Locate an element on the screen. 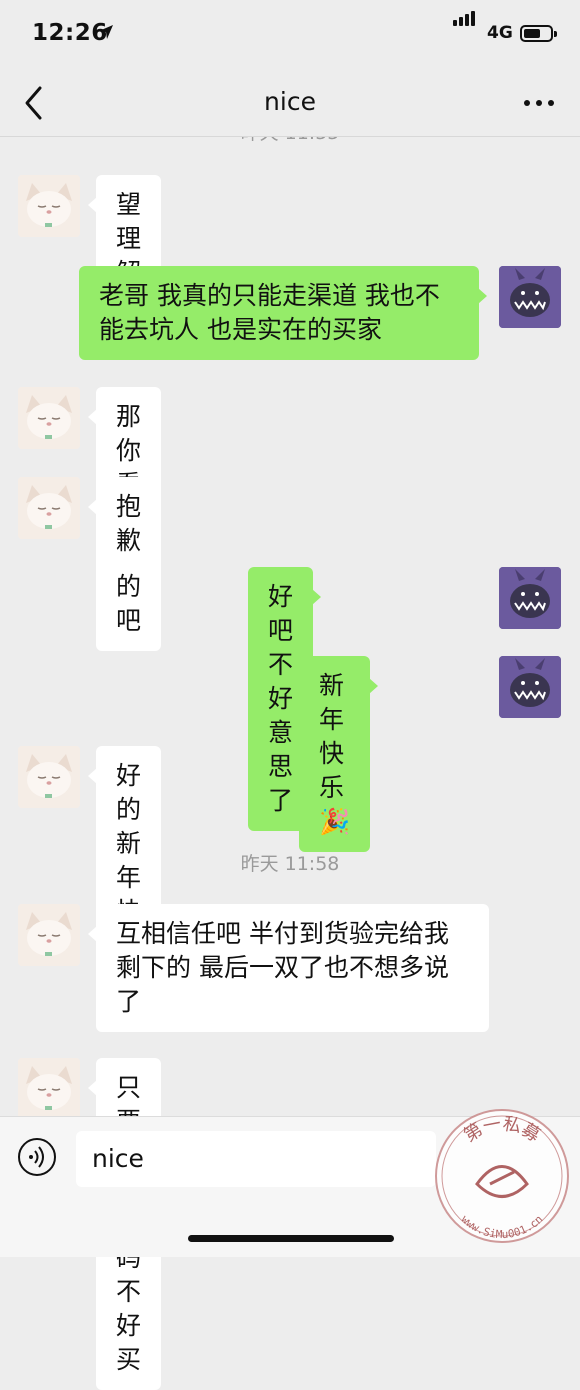  status-bar: 12:26 4G is located at coordinates (290, 35).